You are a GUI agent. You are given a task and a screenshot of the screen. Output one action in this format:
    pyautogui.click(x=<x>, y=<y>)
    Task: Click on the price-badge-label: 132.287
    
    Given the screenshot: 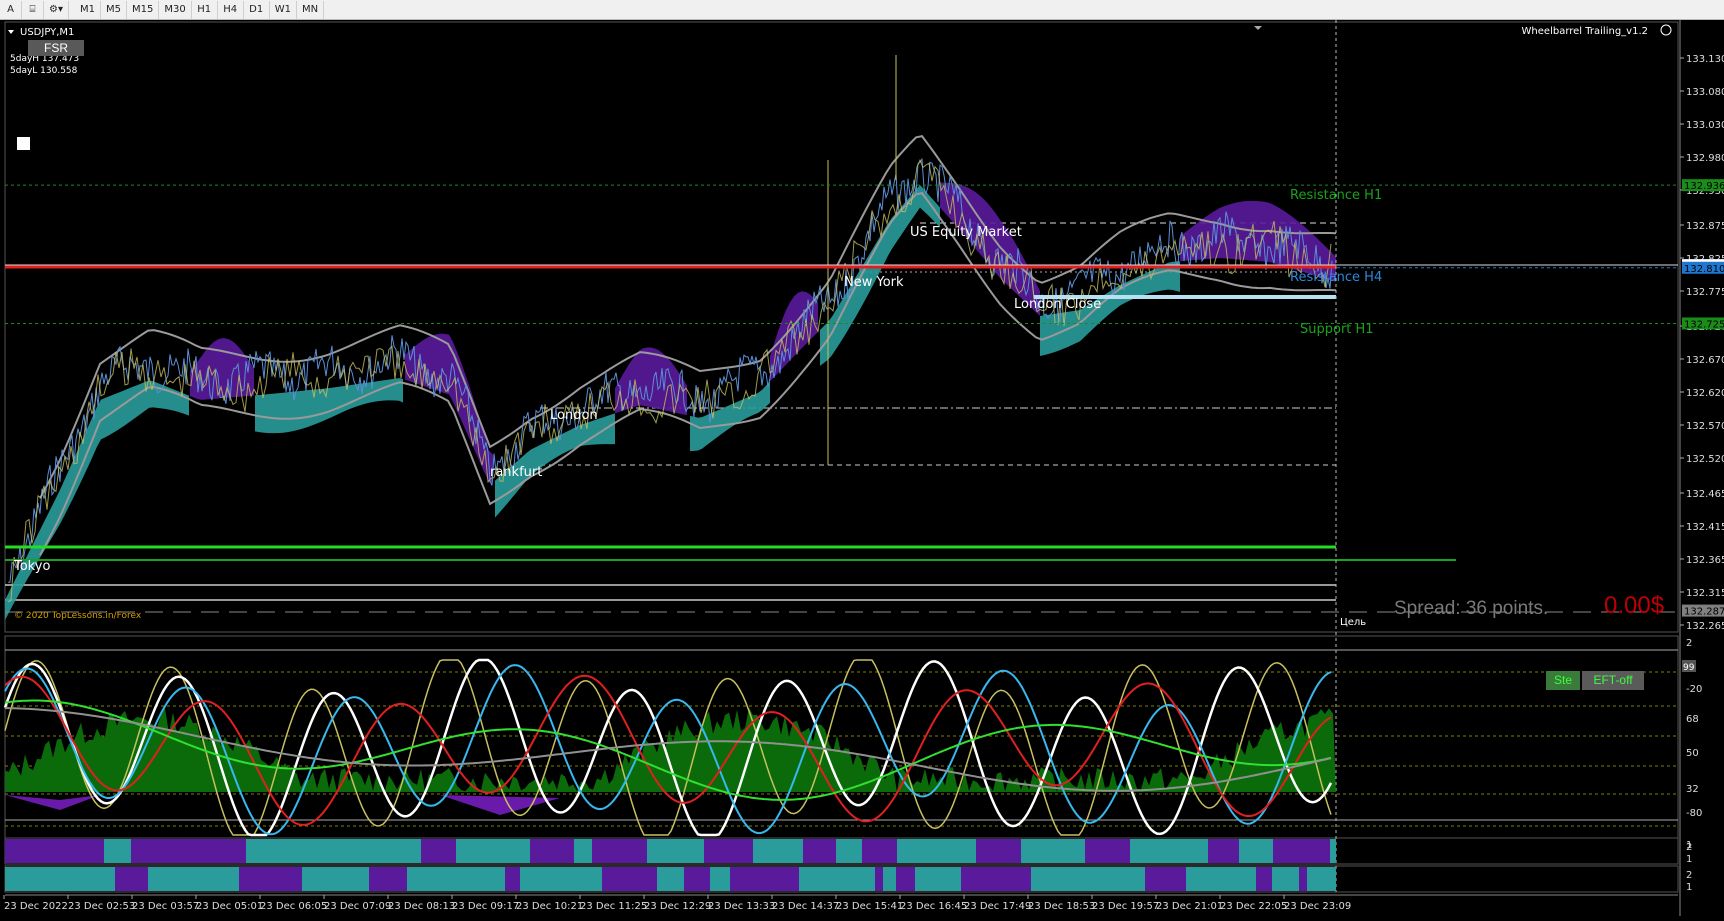 What is the action you would take?
    pyautogui.click(x=1704, y=612)
    